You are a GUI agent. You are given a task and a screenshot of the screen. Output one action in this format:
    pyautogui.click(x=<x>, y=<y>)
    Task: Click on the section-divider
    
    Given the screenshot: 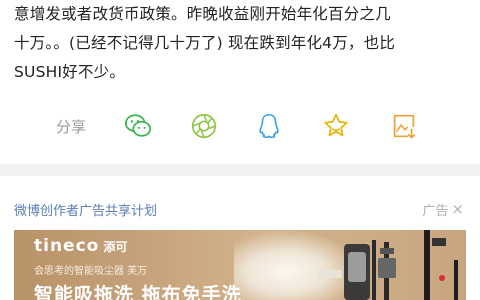 What is the action you would take?
    pyautogui.click(x=240, y=170)
    